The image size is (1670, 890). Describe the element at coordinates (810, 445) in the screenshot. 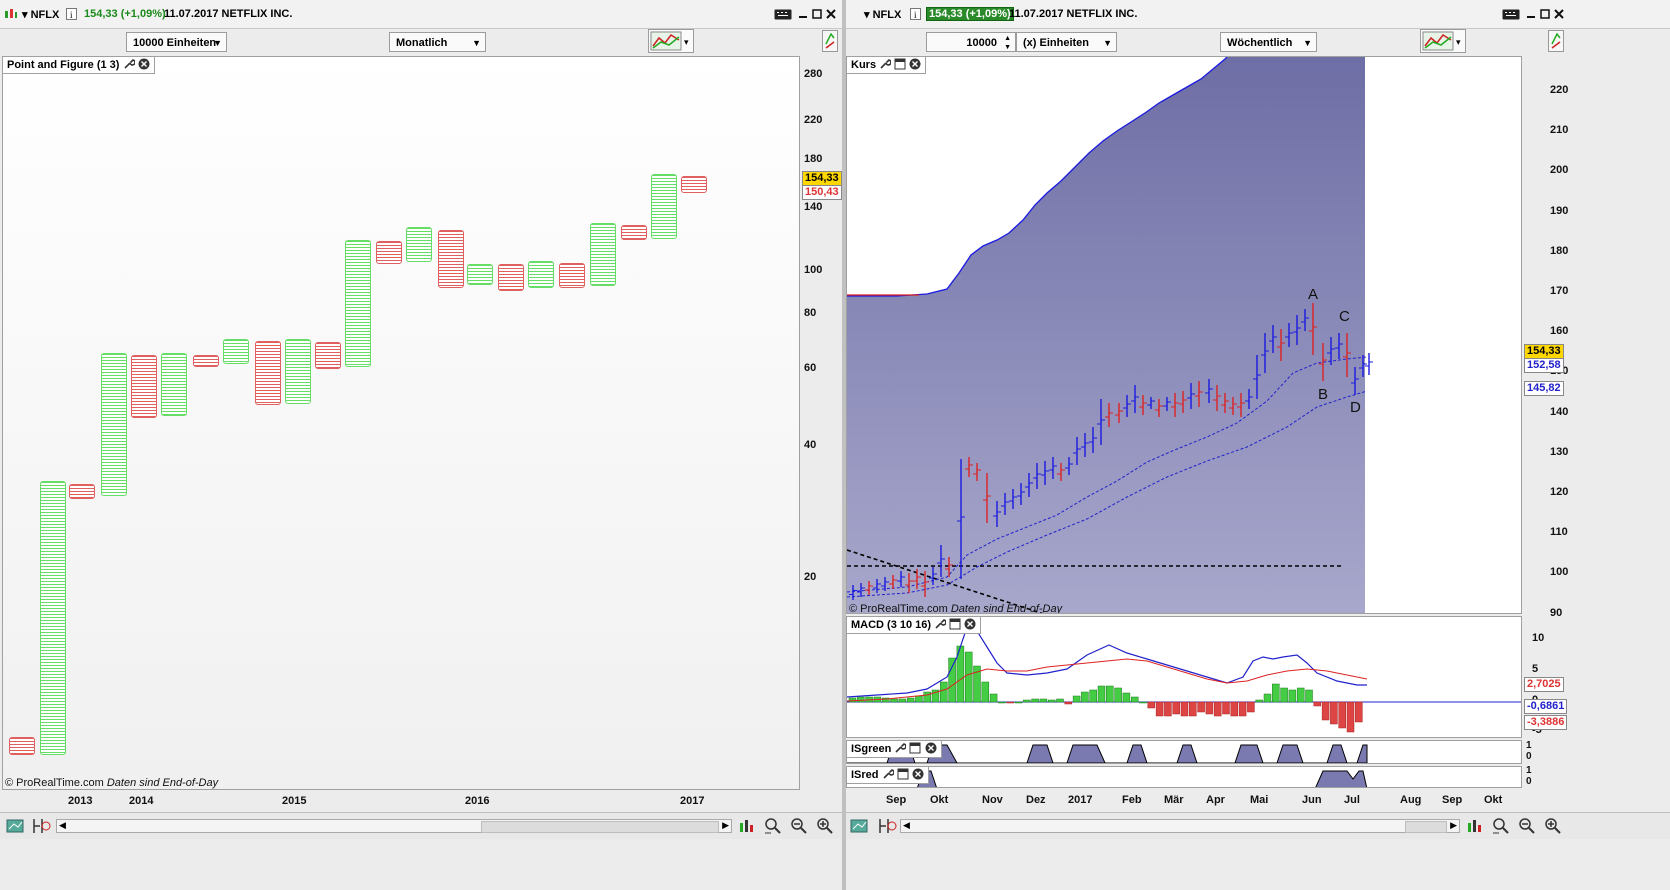

I see `y-tick: 40` at that location.